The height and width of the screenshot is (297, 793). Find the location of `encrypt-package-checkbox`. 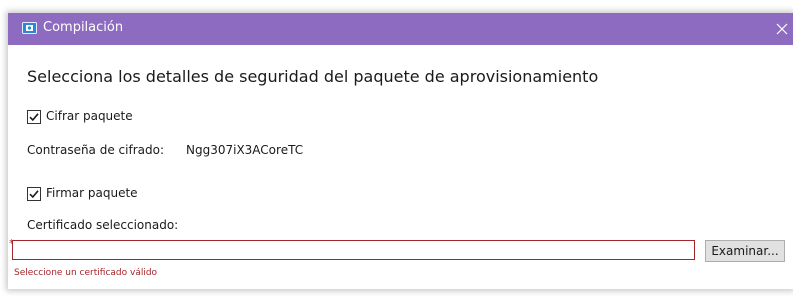

encrypt-package-checkbox is located at coordinates (34, 117).